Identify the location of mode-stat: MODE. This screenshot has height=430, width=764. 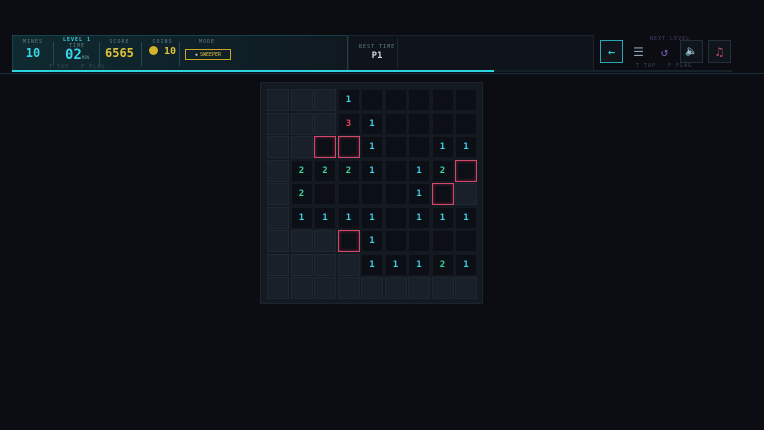
(207, 42).